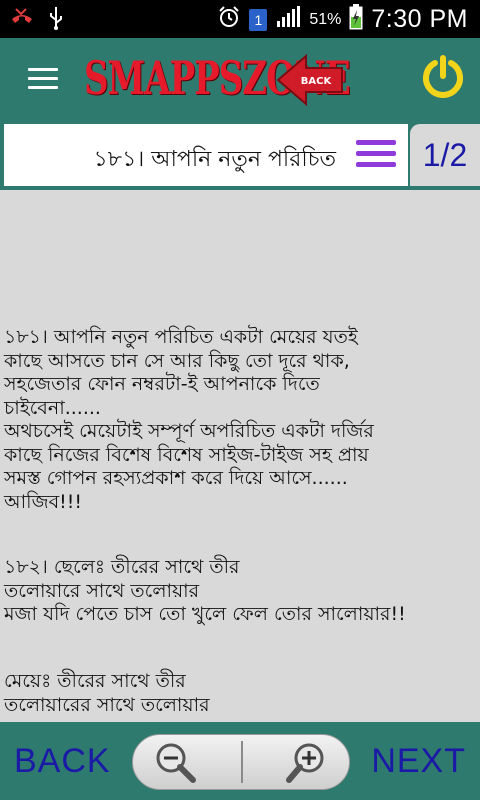  What do you see at coordinates (445, 155) in the screenshot?
I see `page-indicator: 1/2` at bounding box center [445, 155].